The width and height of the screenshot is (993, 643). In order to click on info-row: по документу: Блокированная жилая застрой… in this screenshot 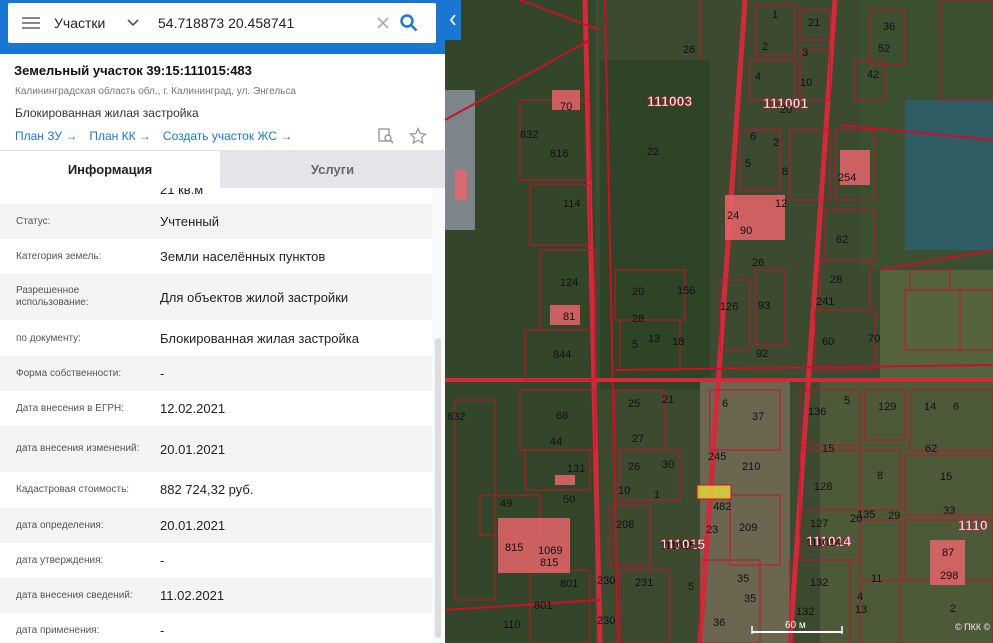, I will do `click(216, 338)`.